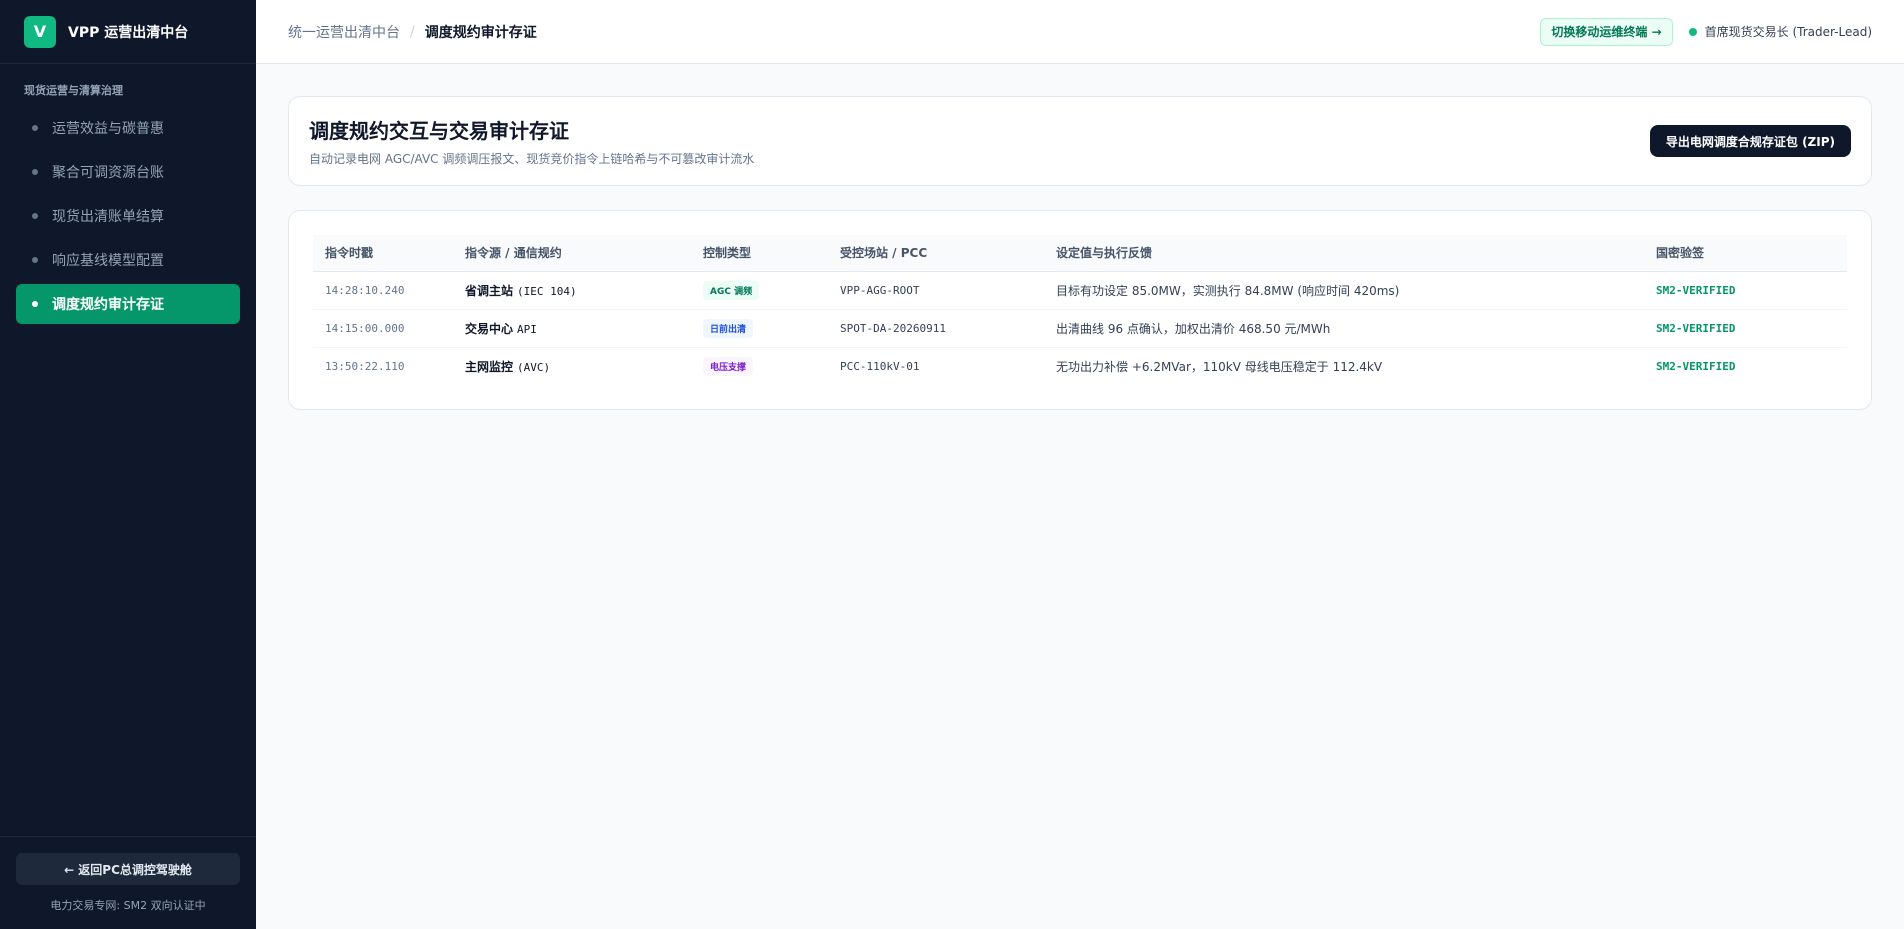 This screenshot has height=929, width=1904. I want to click on breadcrumb: 统一运营出清中台 / 调度规约审计存证, so click(412, 32).